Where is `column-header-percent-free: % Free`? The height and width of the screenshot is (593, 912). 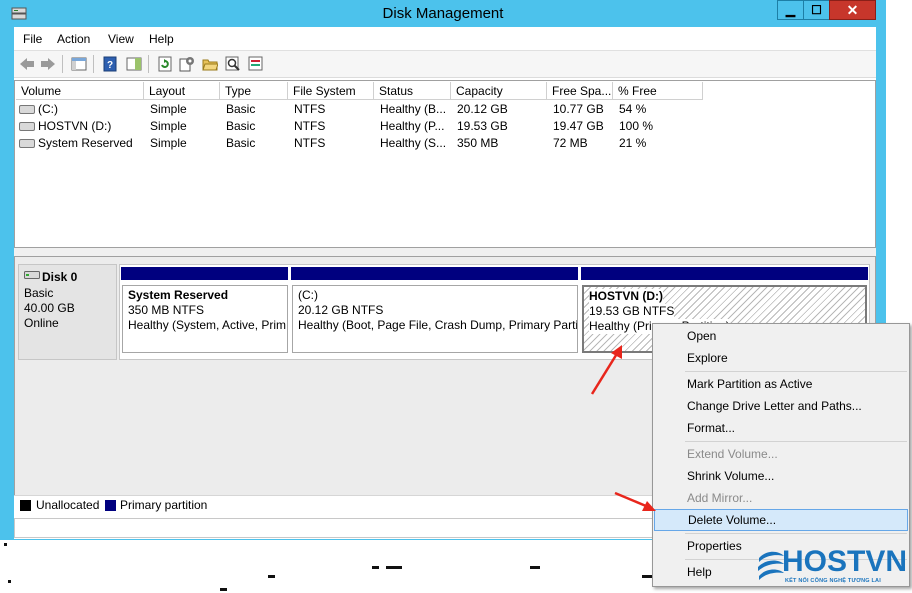 column-header-percent-free: % Free is located at coordinates (658, 91).